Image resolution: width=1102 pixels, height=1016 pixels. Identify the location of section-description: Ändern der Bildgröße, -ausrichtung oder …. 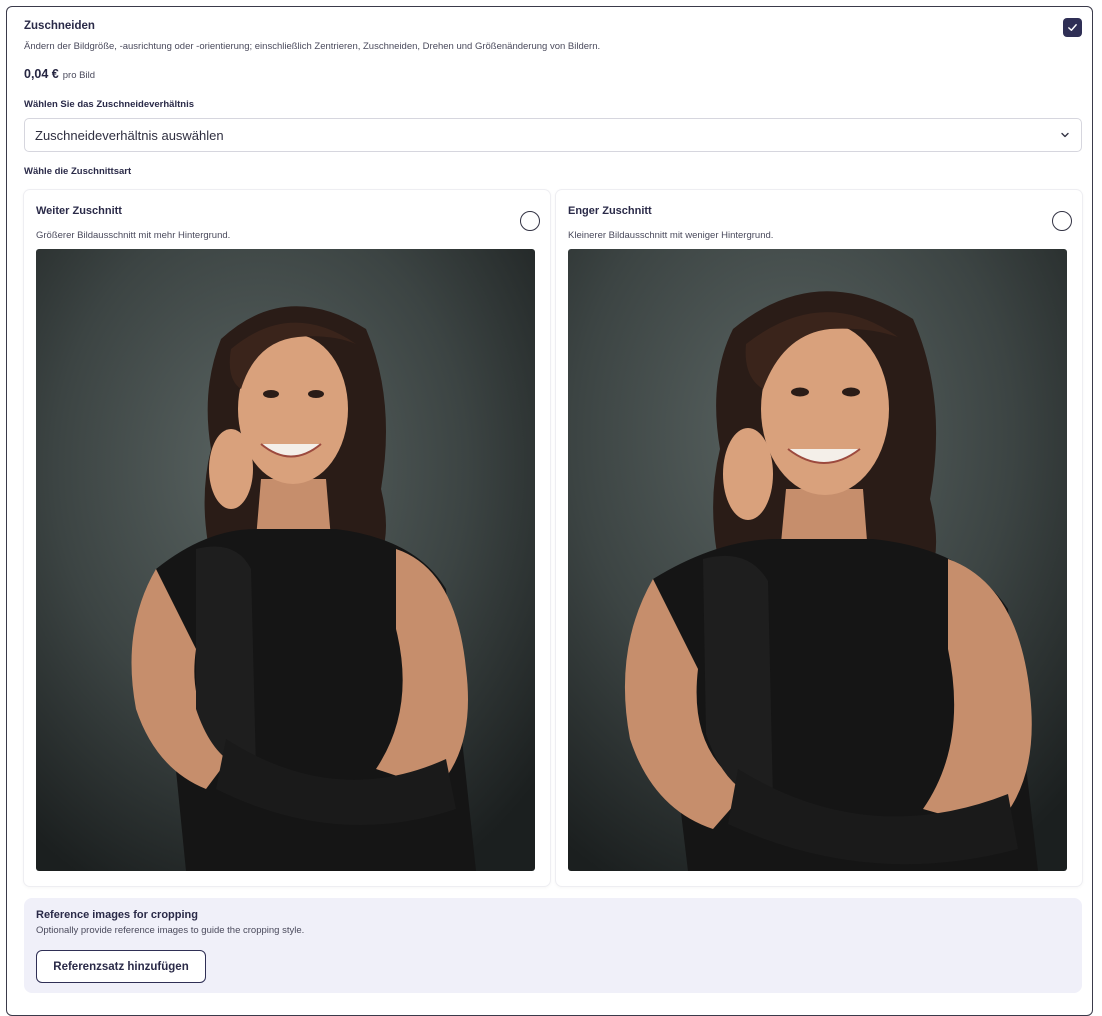
(312, 46).